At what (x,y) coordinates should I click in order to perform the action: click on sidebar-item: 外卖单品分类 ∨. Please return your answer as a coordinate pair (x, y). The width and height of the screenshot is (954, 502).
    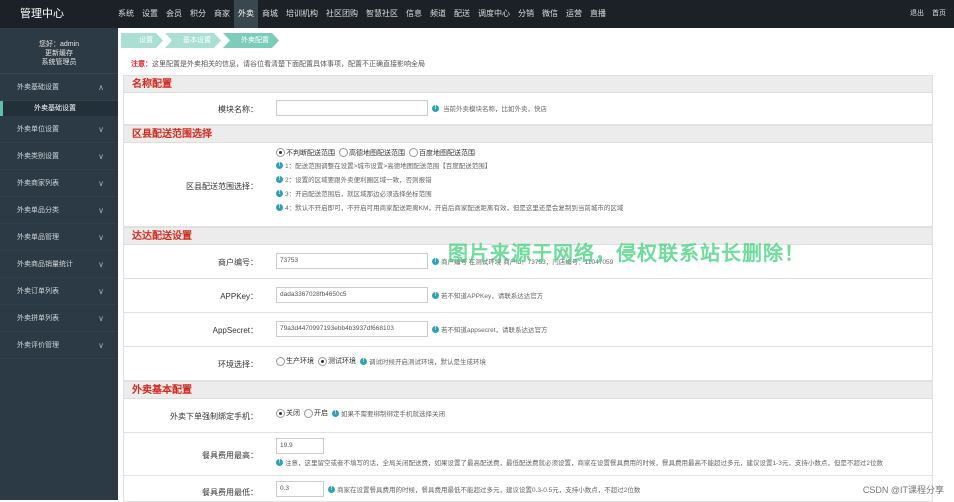
    Looking at the image, I should click on (59, 210).